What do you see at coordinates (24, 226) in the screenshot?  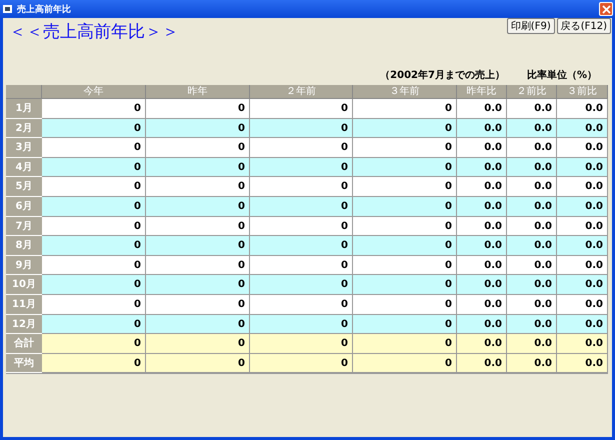 I see `row-header: 7月` at bounding box center [24, 226].